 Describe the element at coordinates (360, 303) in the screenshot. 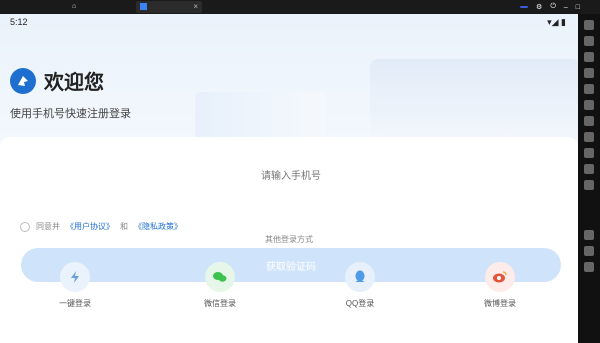

I see `qq-login-label: QQ登录` at that location.